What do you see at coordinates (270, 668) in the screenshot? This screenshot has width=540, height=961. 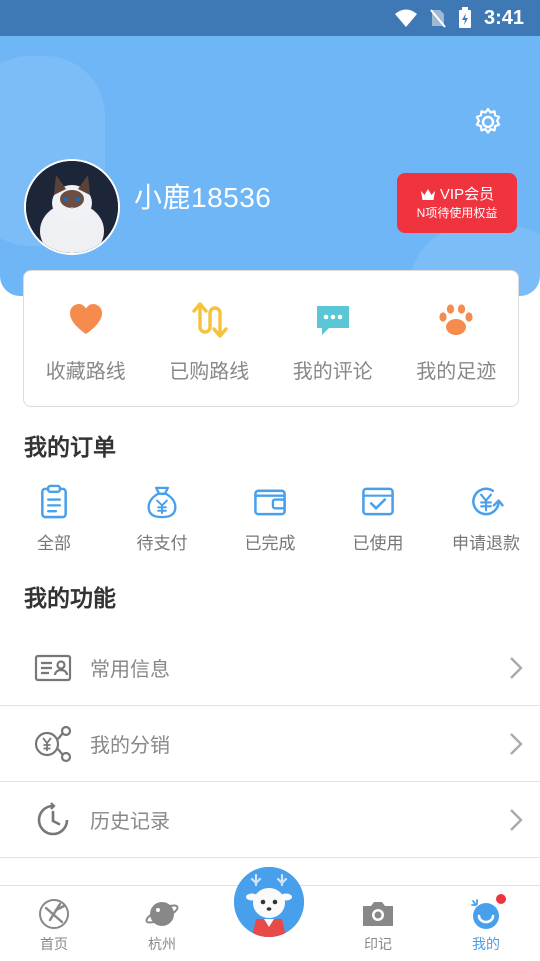 I see `menu-row-common-info: 常用信息` at bounding box center [270, 668].